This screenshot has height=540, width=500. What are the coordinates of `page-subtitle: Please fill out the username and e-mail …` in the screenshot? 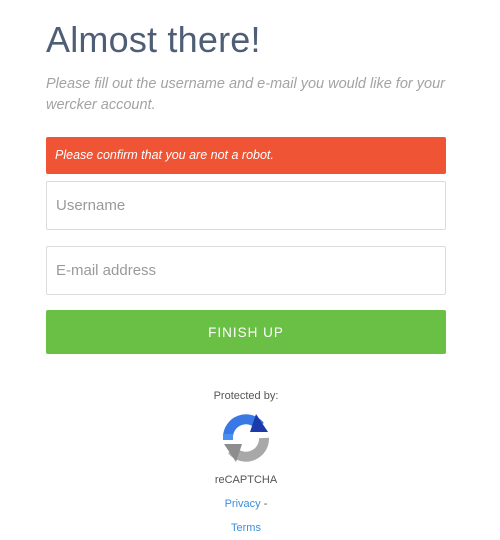 It's located at (245, 94).